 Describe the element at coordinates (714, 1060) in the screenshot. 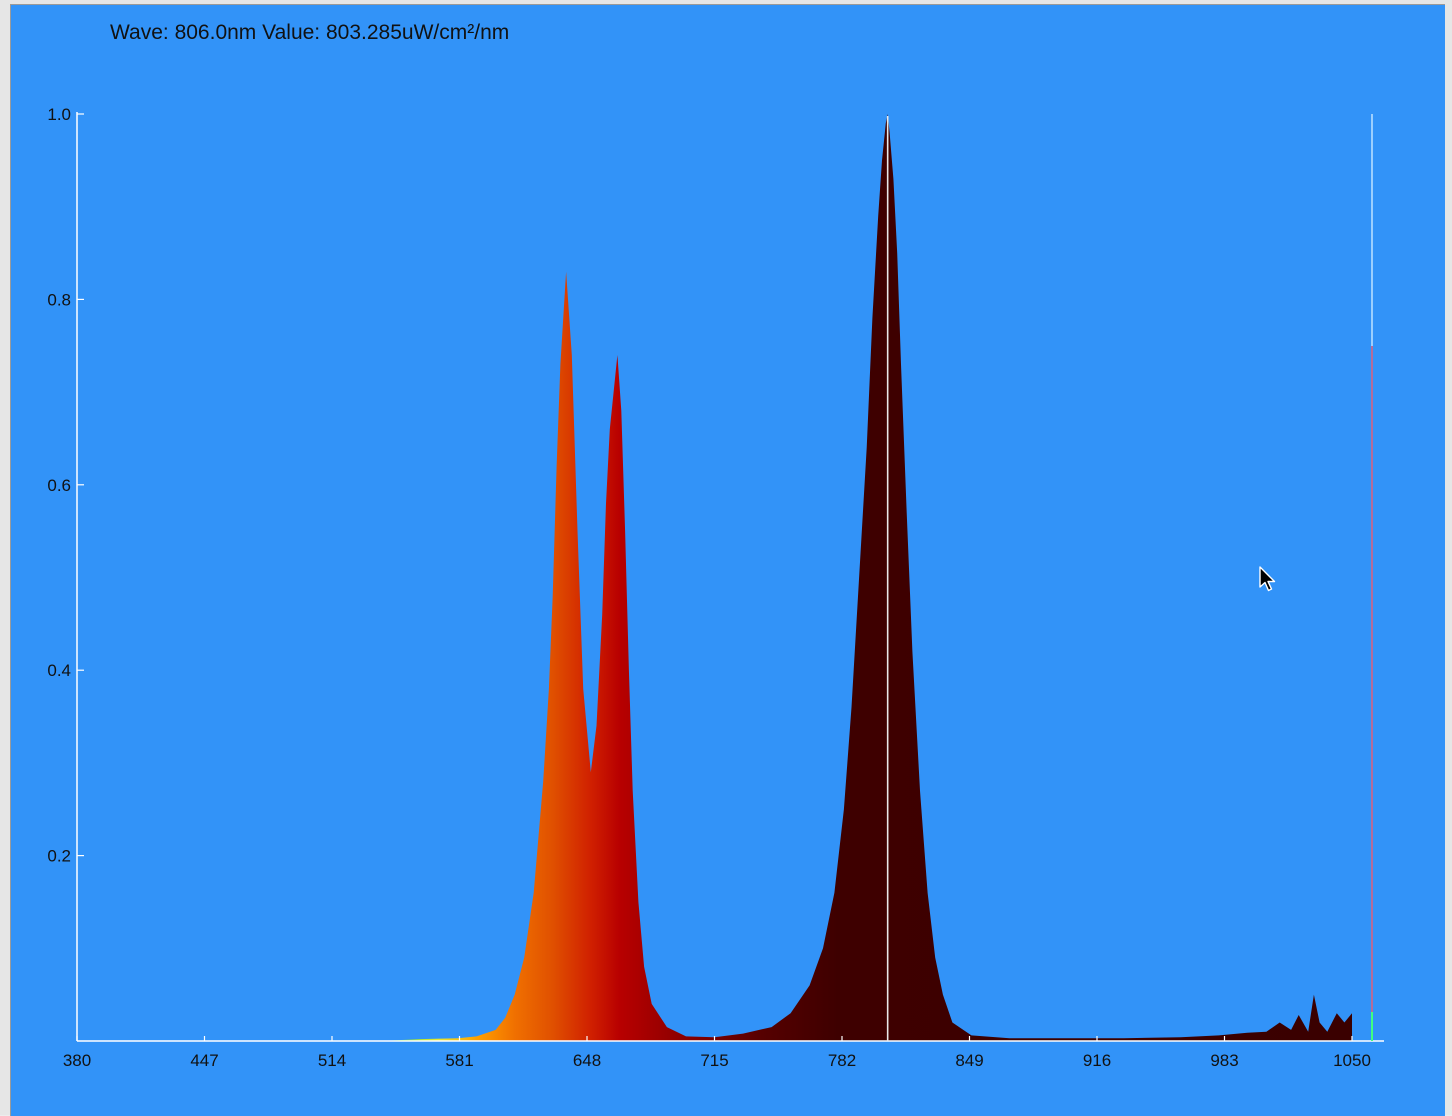

I see `x-tick-label: 715` at that location.